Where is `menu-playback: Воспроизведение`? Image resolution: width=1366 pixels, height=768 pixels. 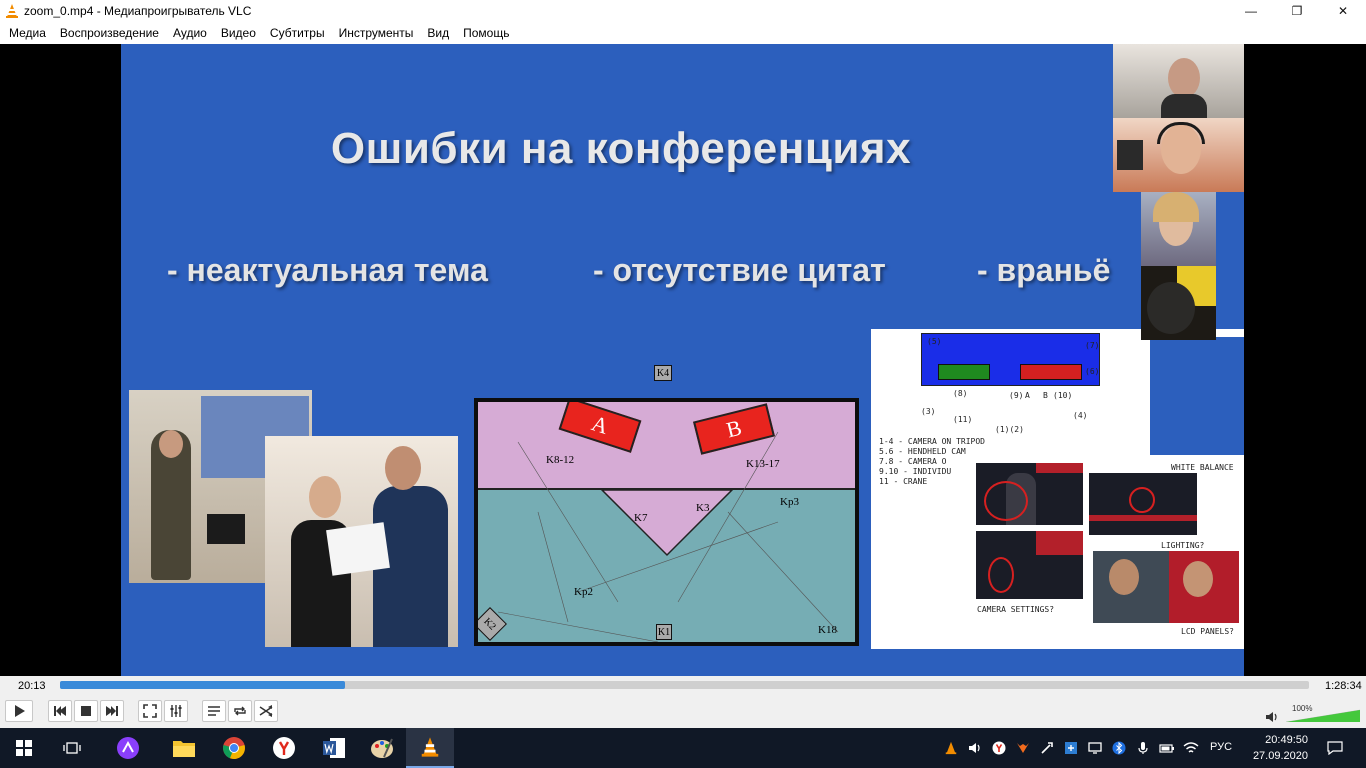 menu-playback: Воспроизведение is located at coordinates (109, 33).